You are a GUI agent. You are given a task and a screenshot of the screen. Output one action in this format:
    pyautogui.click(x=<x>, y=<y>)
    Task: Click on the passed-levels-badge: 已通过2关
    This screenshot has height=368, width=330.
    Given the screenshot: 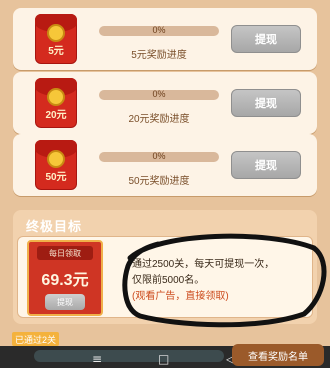 What is the action you would take?
    pyautogui.click(x=36, y=339)
    